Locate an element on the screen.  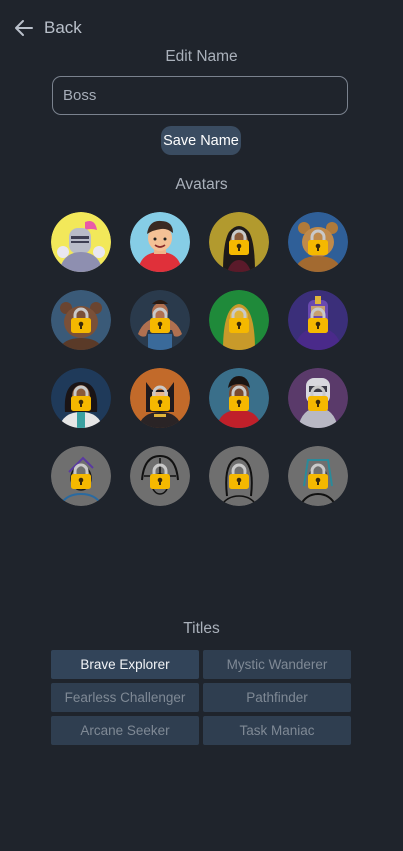
avatar-yellow-creature is located at coordinates (239, 320).